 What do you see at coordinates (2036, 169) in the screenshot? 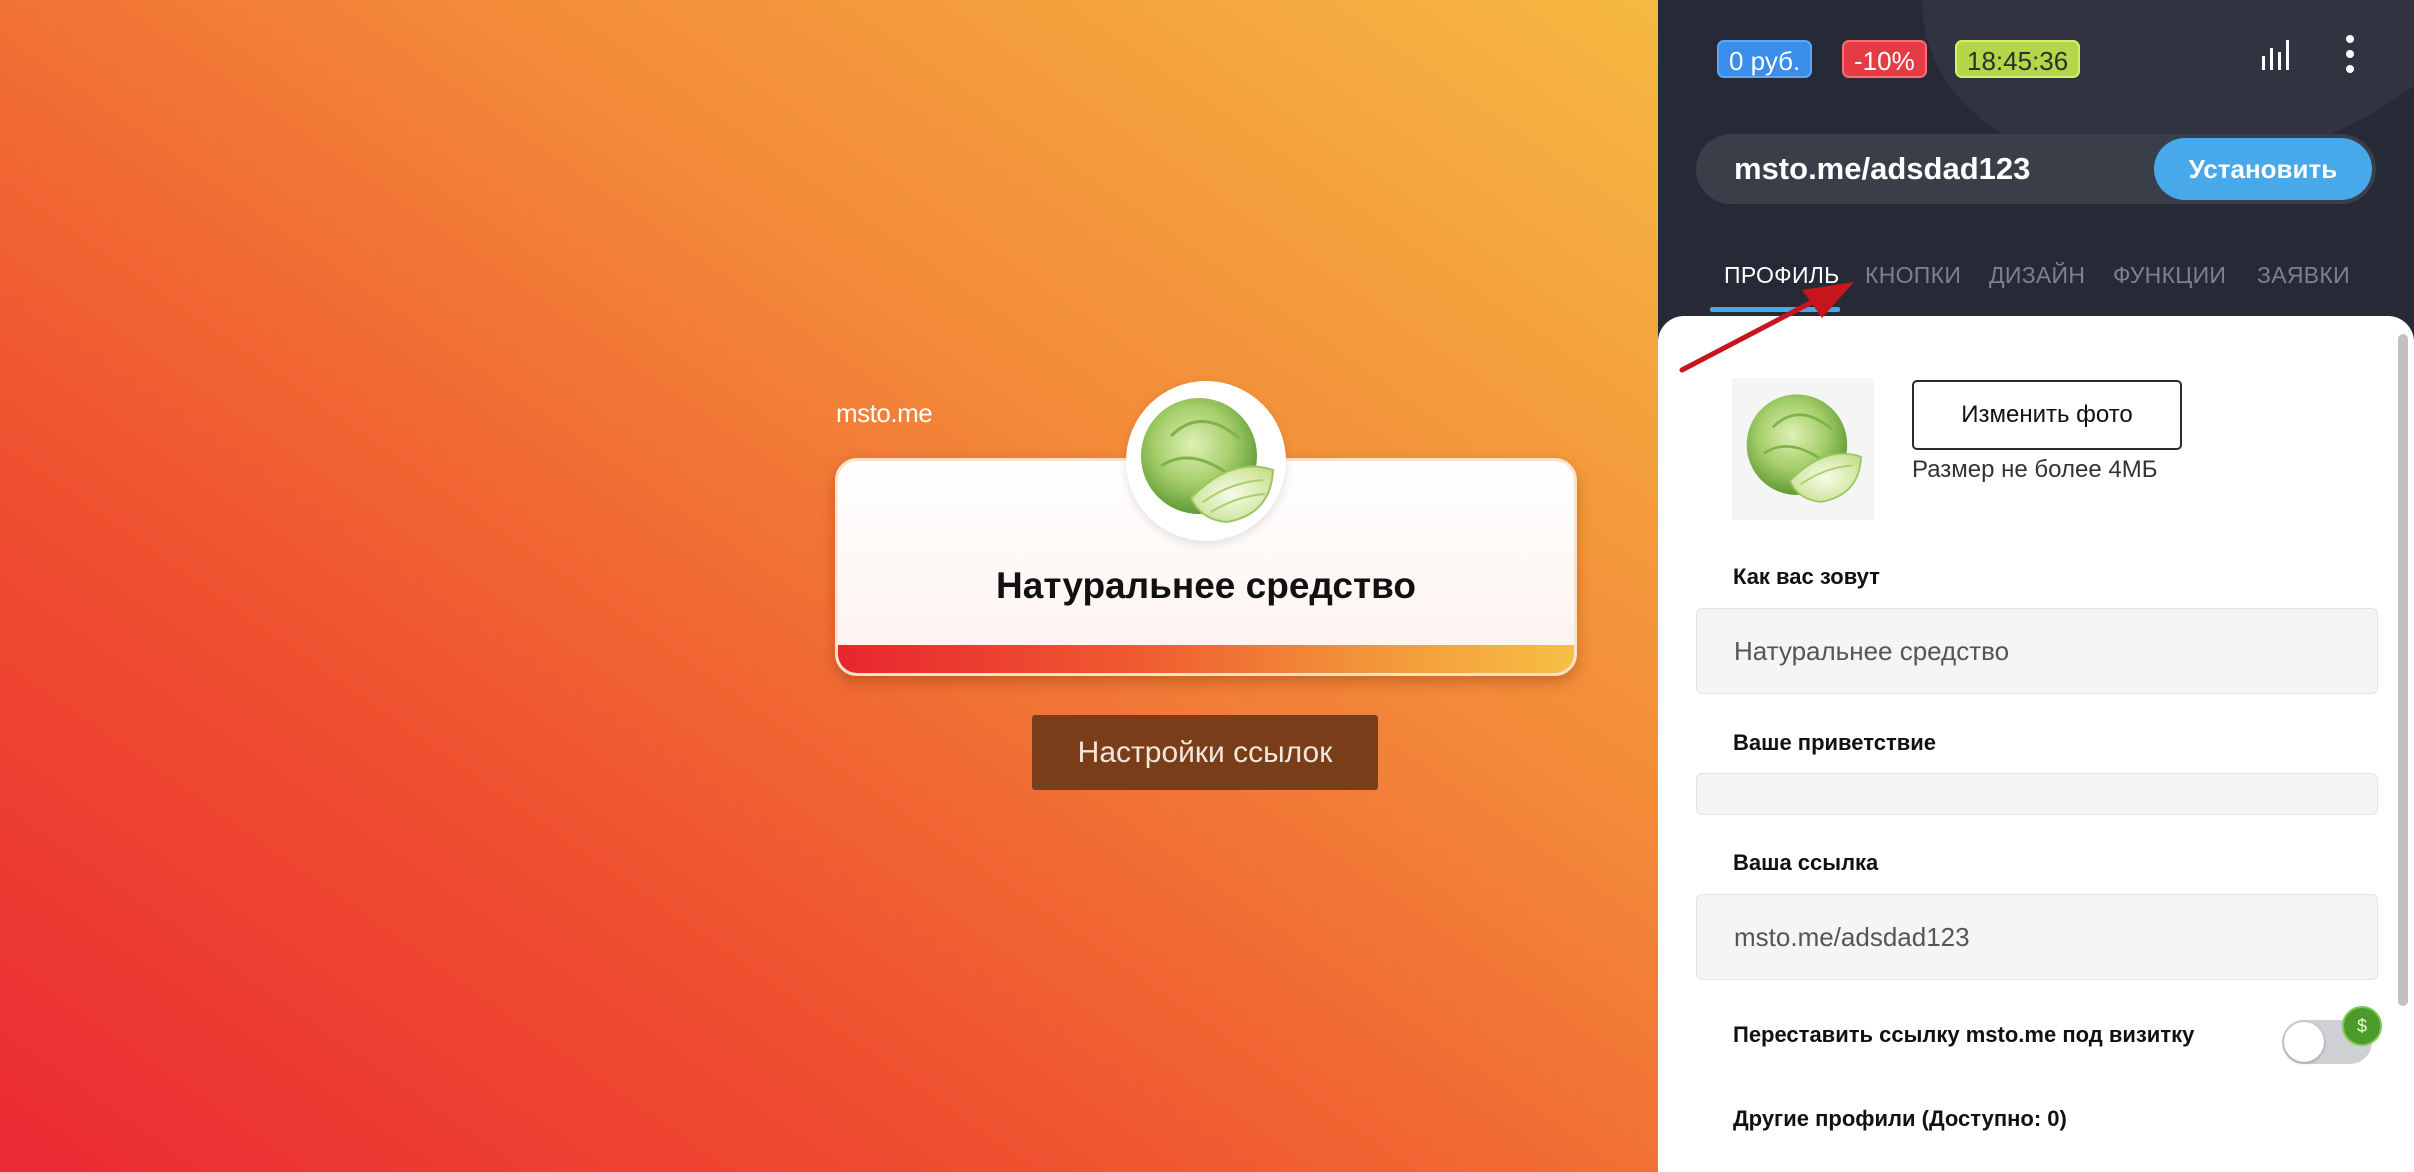
I see `url-bar: msto.me/adsdad123 Установить` at bounding box center [2036, 169].